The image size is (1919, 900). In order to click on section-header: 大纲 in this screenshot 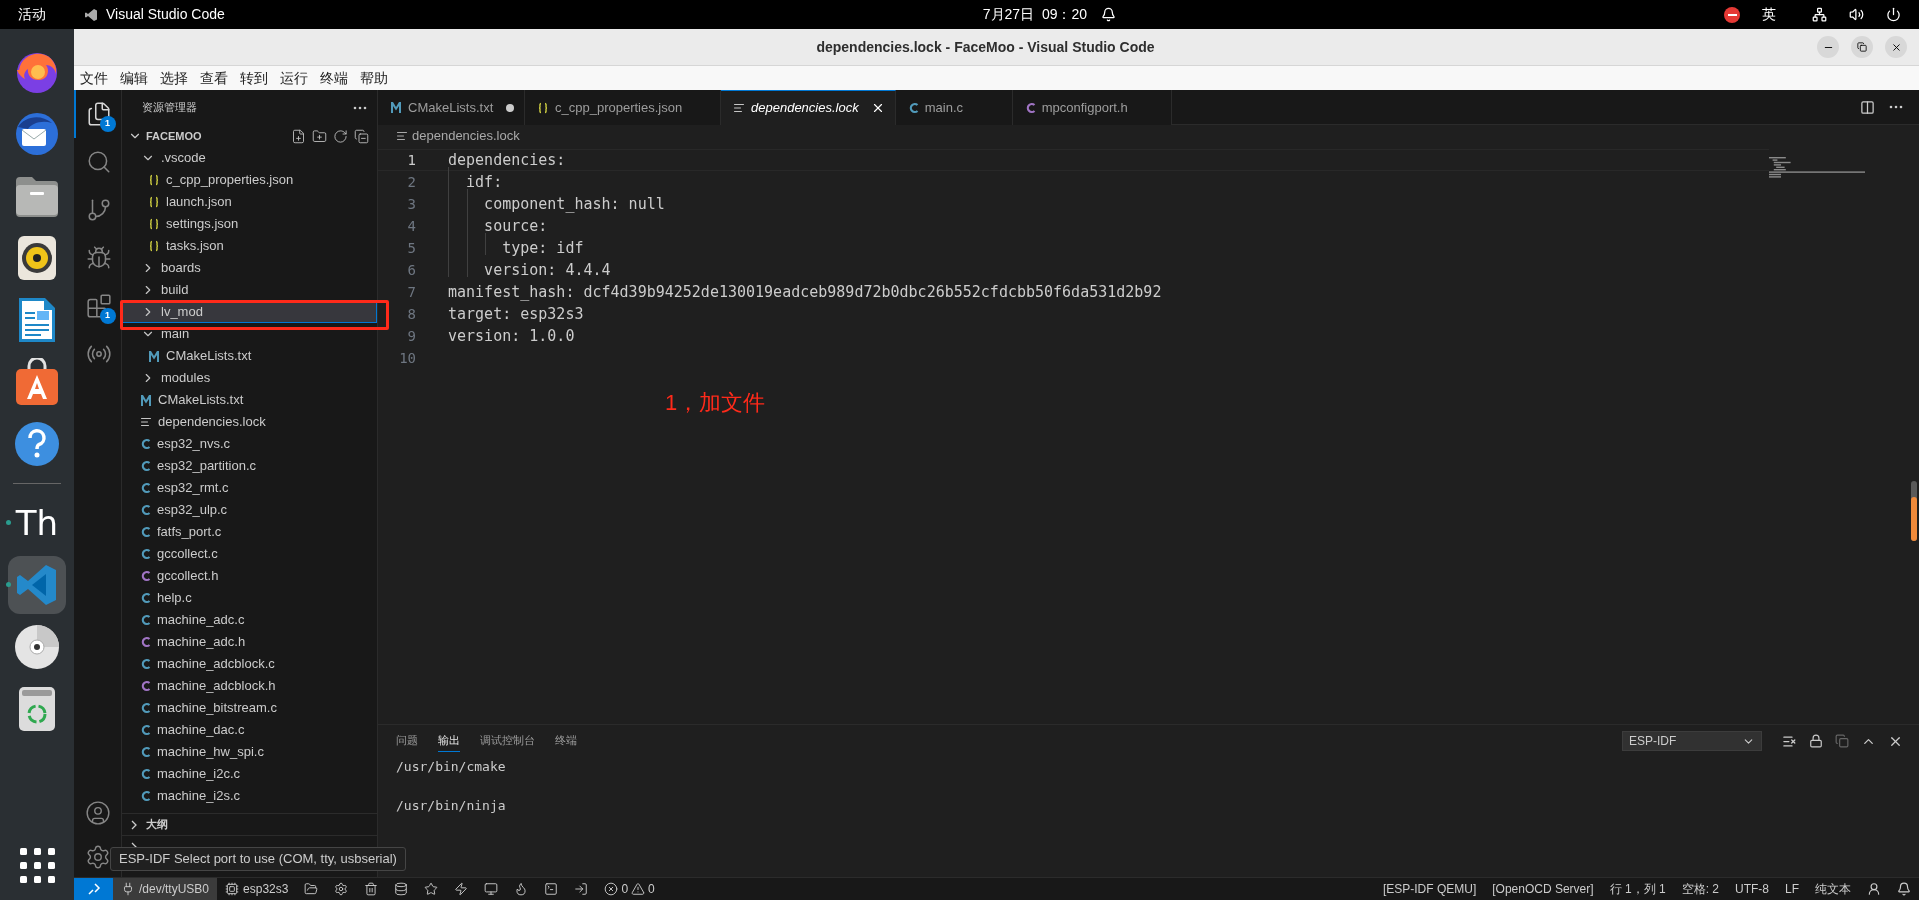, I will do `click(249, 824)`.